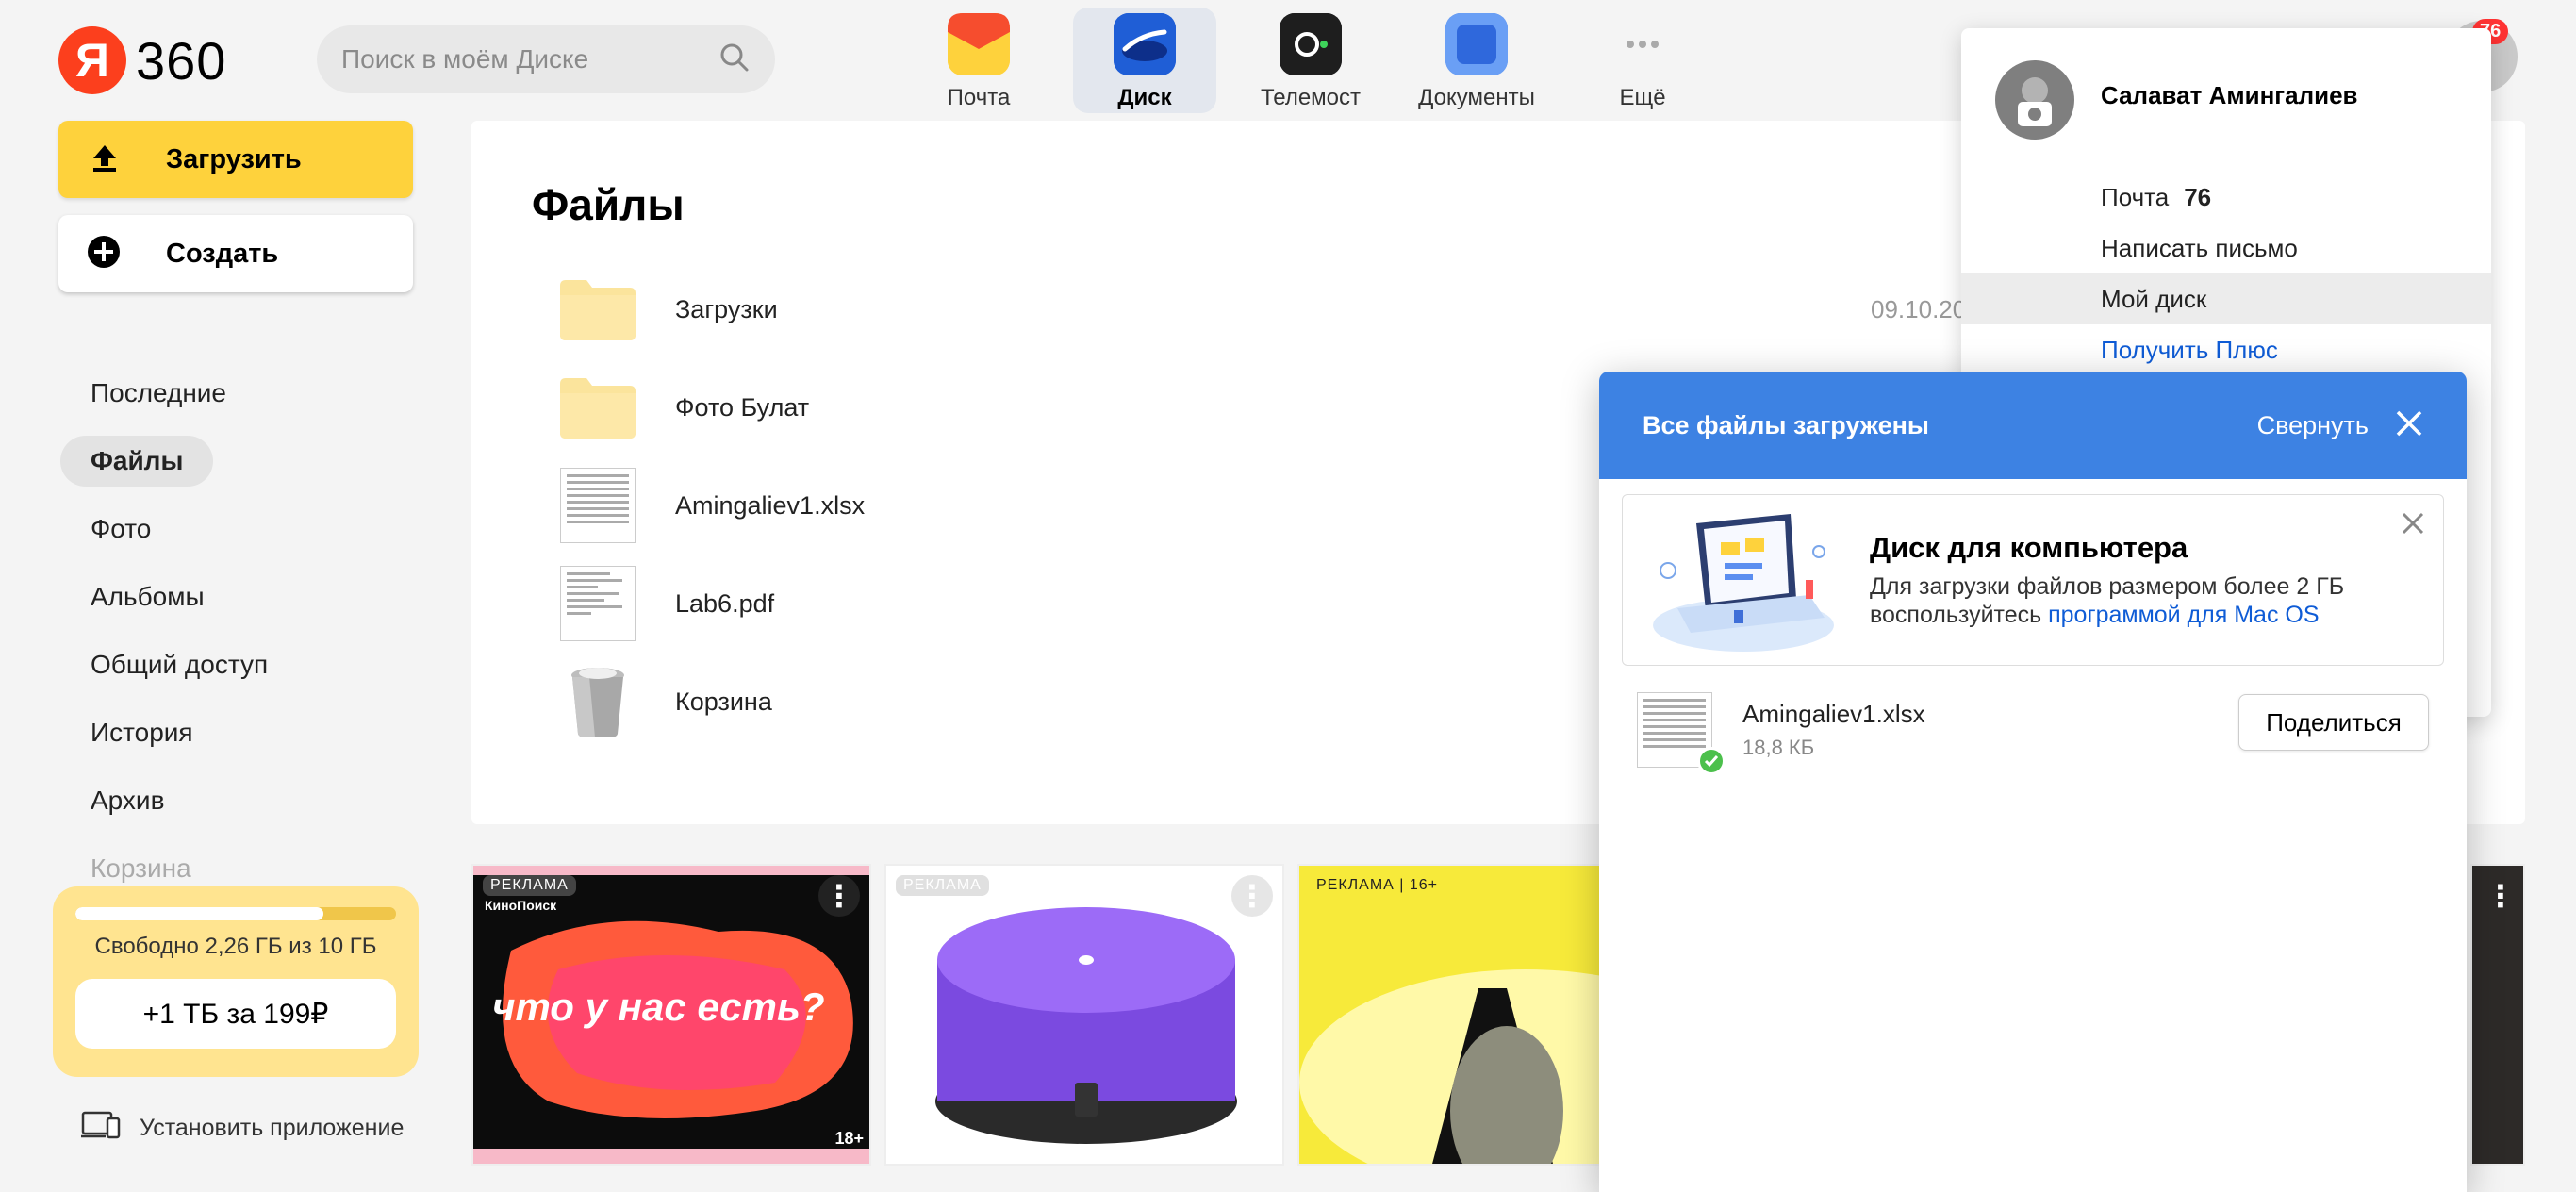  What do you see at coordinates (1786, 424) in the screenshot?
I see `upload-panel-title: Все файлы загружены` at bounding box center [1786, 424].